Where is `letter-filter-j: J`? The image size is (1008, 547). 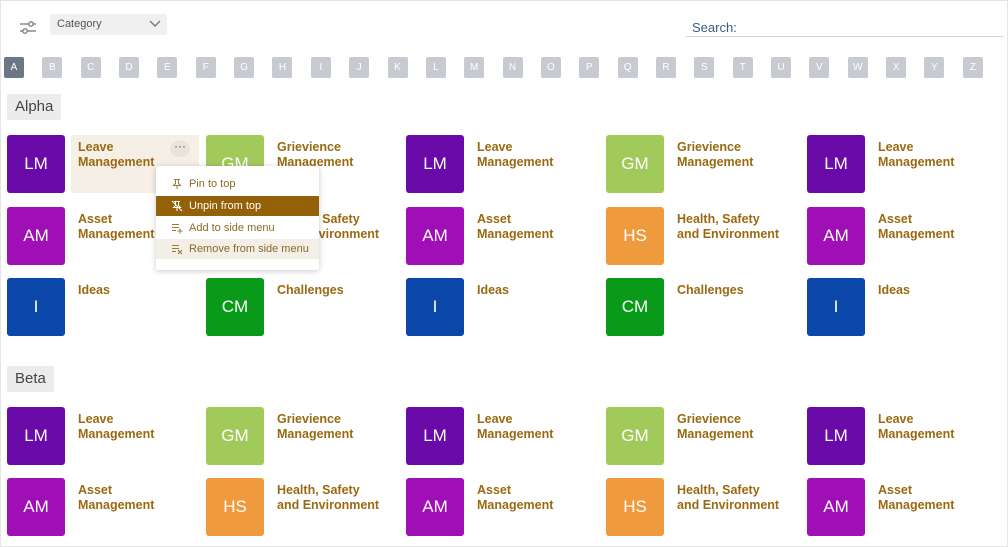
letter-filter-j: J is located at coordinates (359, 67).